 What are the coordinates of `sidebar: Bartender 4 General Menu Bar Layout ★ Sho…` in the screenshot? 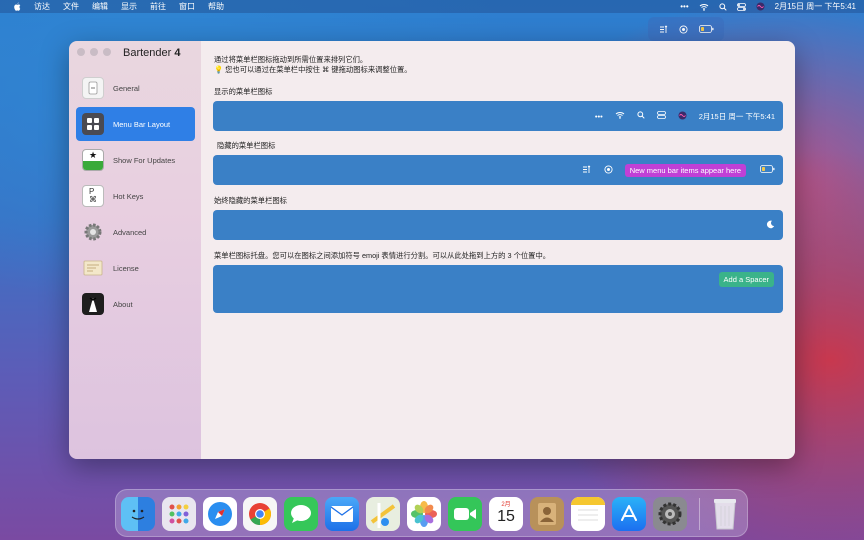 It's located at (135, 250).